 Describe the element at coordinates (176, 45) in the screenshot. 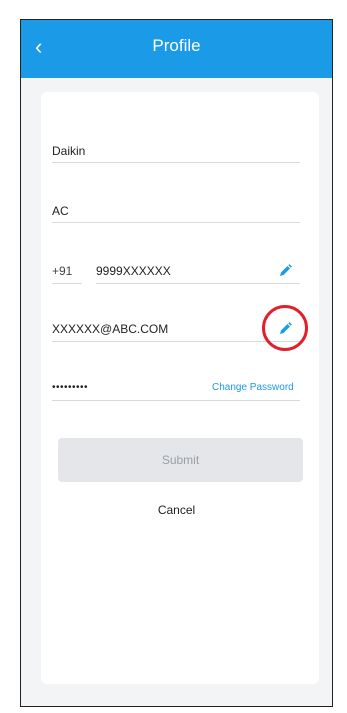

I see `page-title: Profile` at that location.